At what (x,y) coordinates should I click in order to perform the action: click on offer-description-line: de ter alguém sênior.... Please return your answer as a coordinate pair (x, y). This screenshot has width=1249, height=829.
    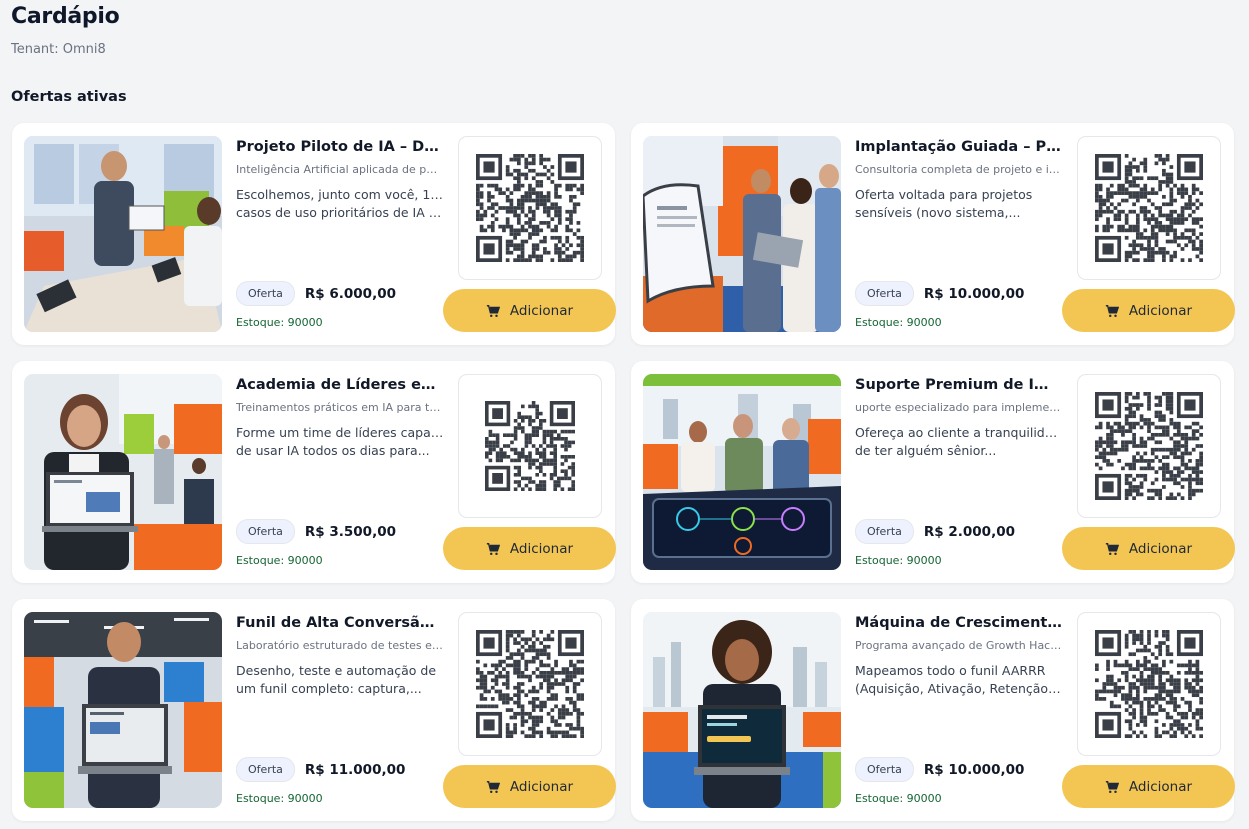
    Looking at the image, I should click on (926, 450).